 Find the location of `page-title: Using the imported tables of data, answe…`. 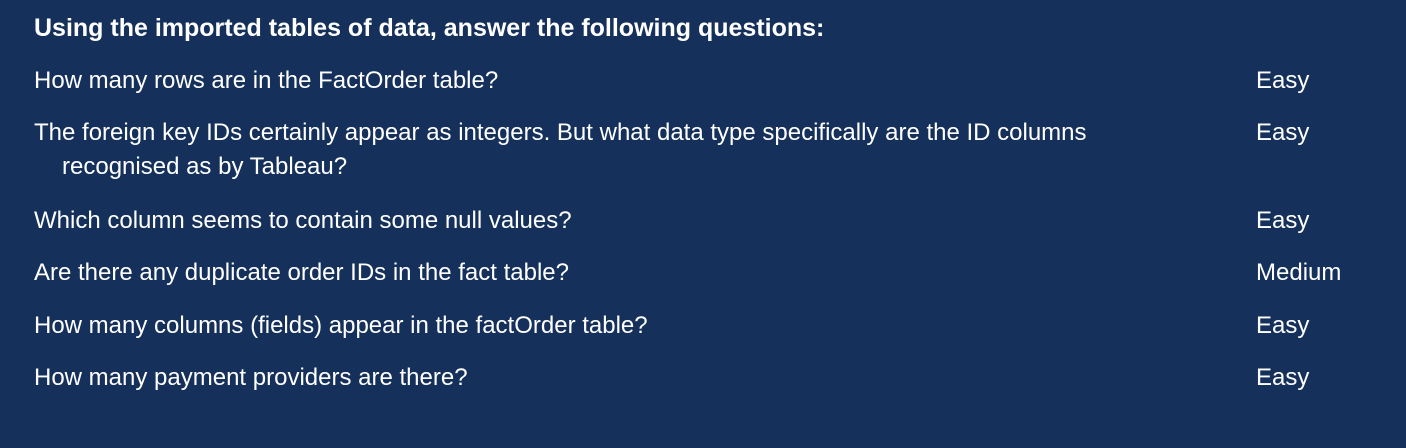

page-title: Using the imported tables of data, answe… is located at coordinates (429, 28).